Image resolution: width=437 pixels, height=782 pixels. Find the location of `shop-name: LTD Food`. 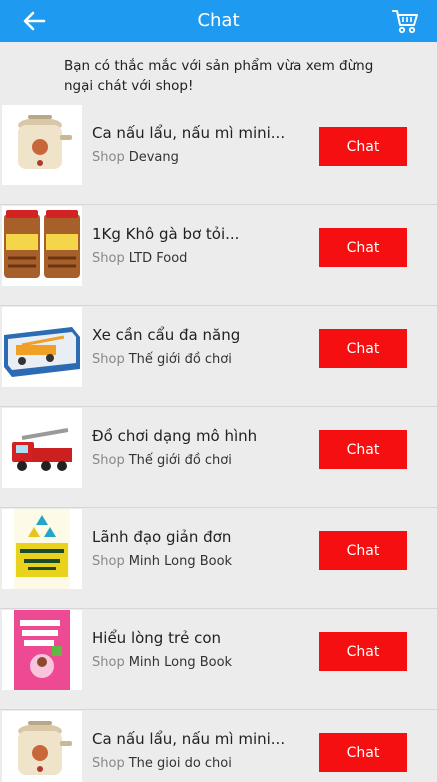

shop-name: LTD Food is located at coordinates (158, 258).